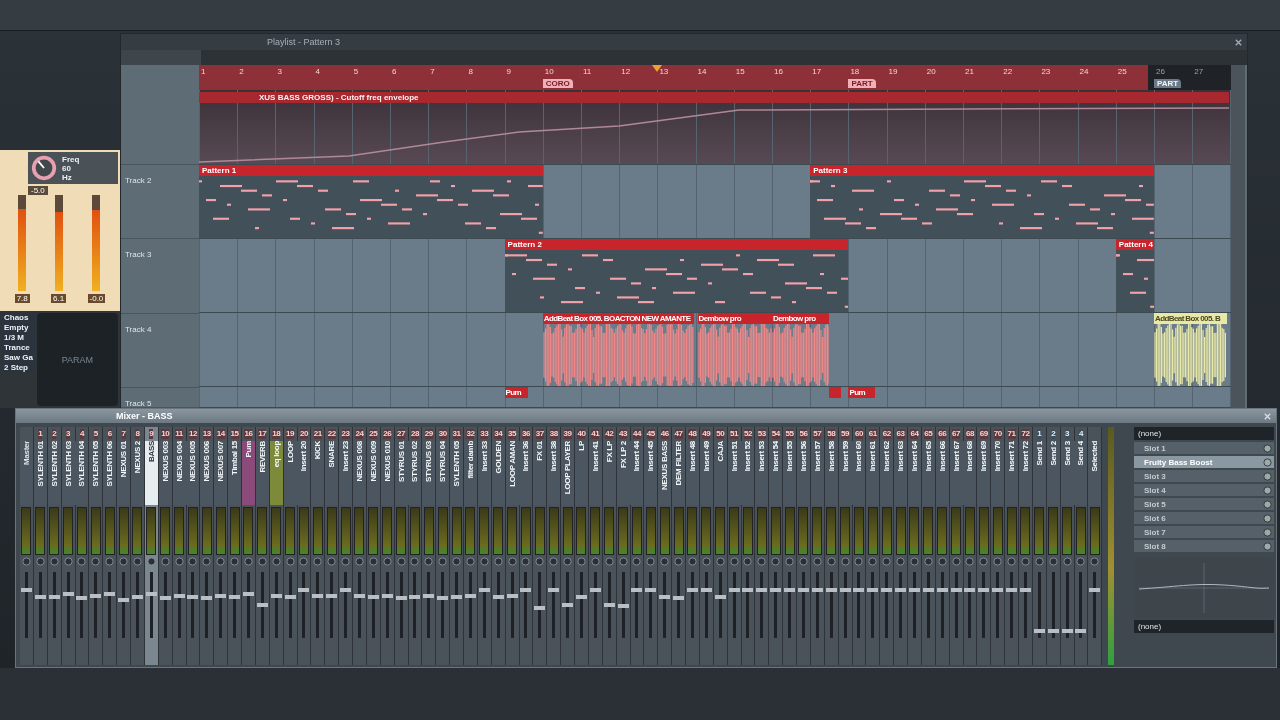 Image resolution: width=1280 pixels, height=720 pixels. Describe the element at coordinates (873, 546) in the screenshot. I see `mixer-strip: 61 Insert 61` at that location.